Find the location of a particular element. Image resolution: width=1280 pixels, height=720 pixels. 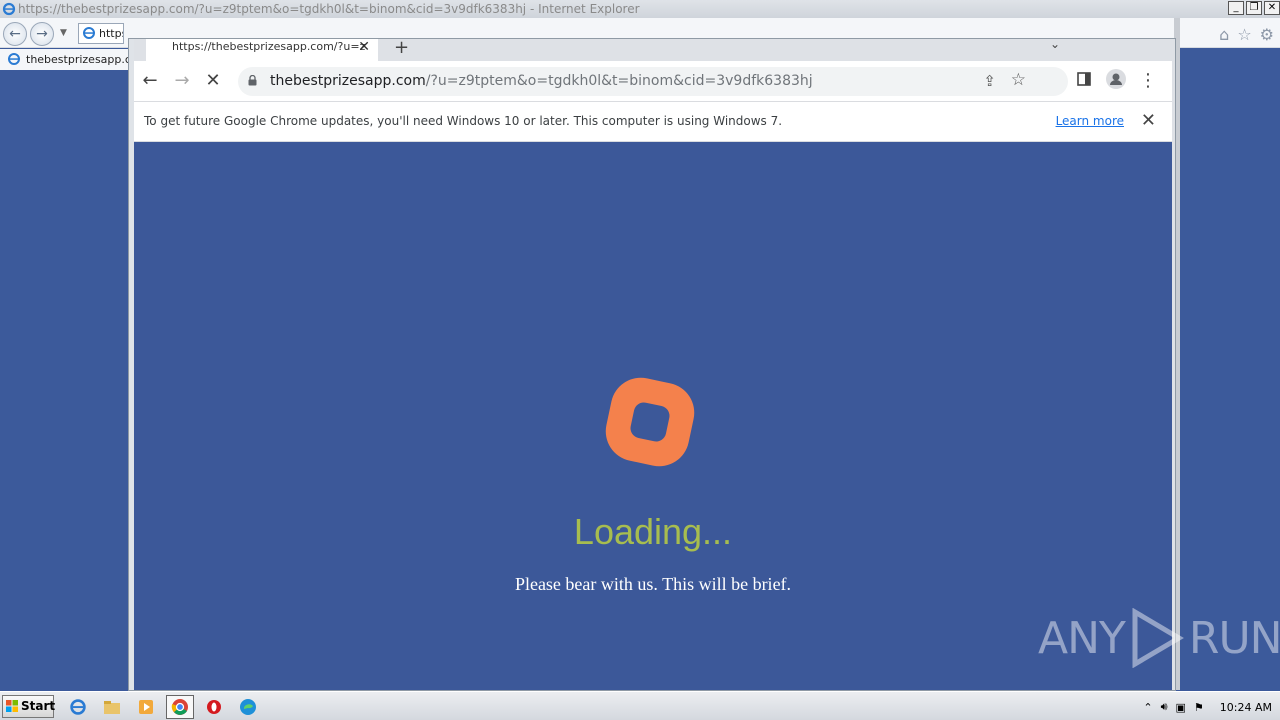

system-tray: ⌃ 🔊︎ ▣ ⚑ 10:24 AM is located at coordinates (1211, 707).